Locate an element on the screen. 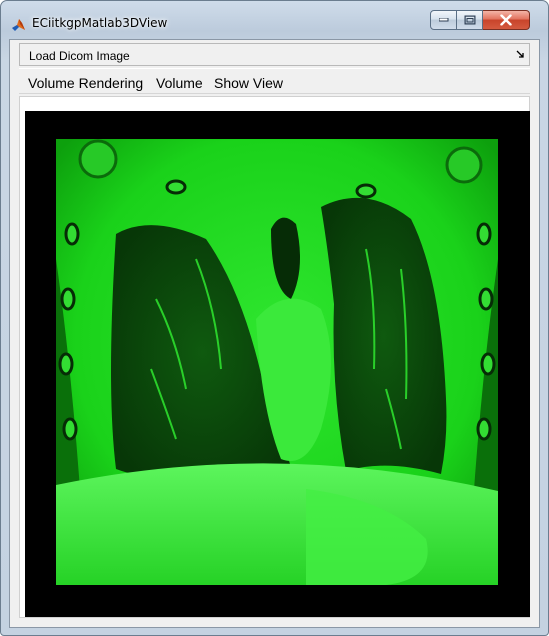  minimize-button is located at coordinates (443, 20).